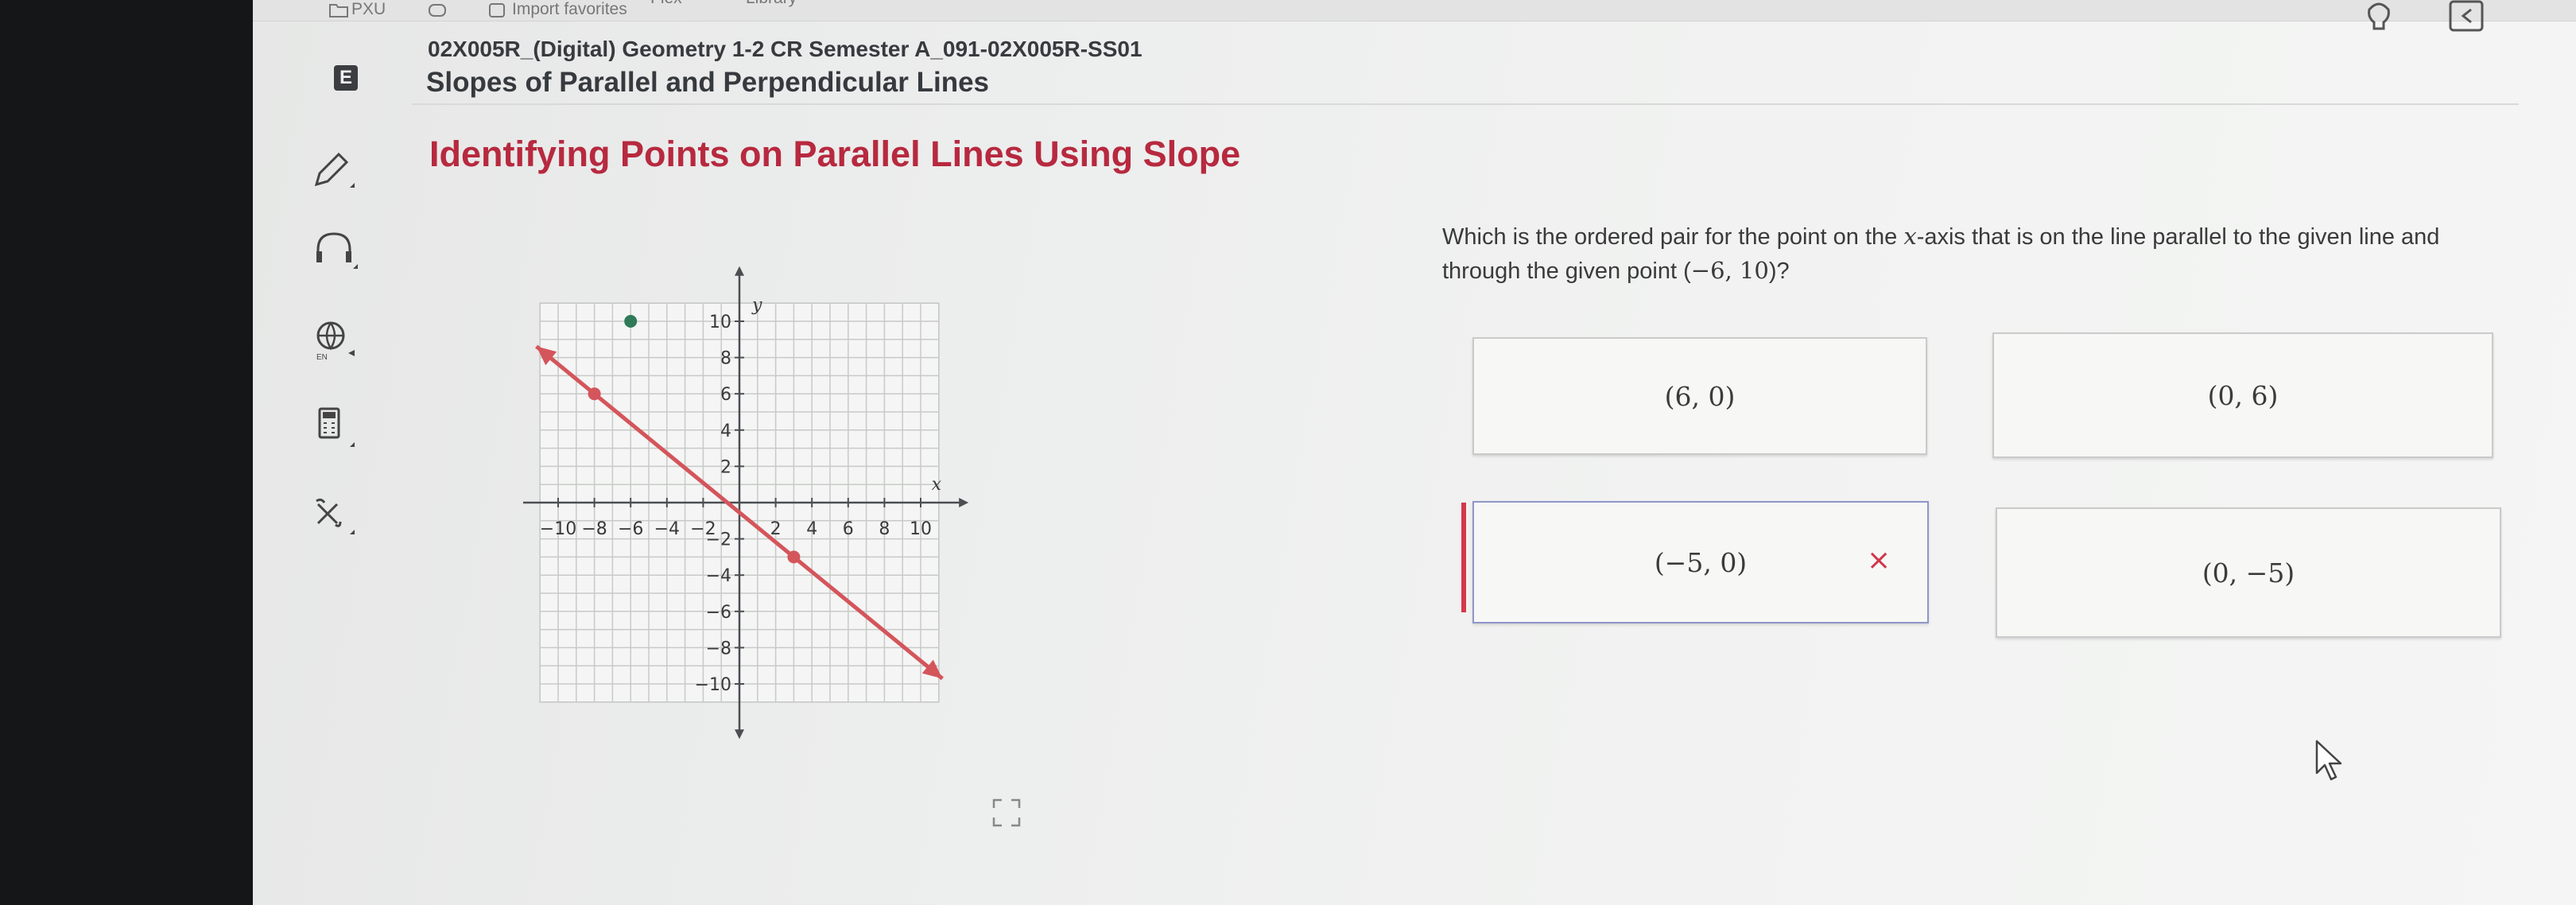  Describe the element at coordinates (1910, 237) in the screenshot. I see `question-variable: x` at that location.